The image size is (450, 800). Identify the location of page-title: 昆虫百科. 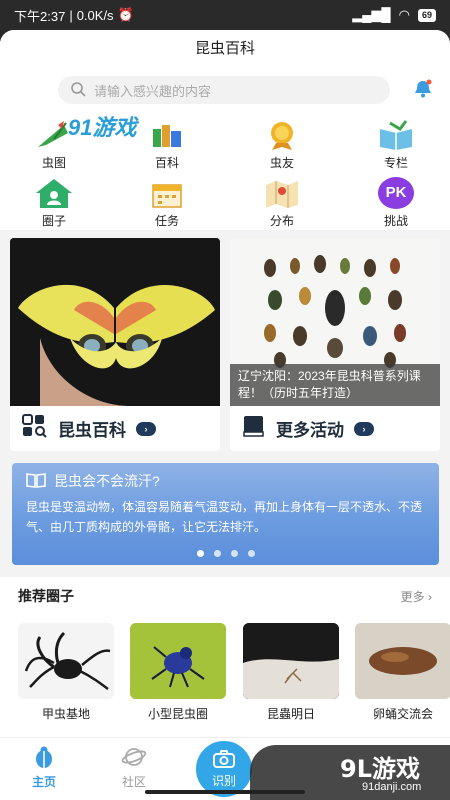
(225, 49).